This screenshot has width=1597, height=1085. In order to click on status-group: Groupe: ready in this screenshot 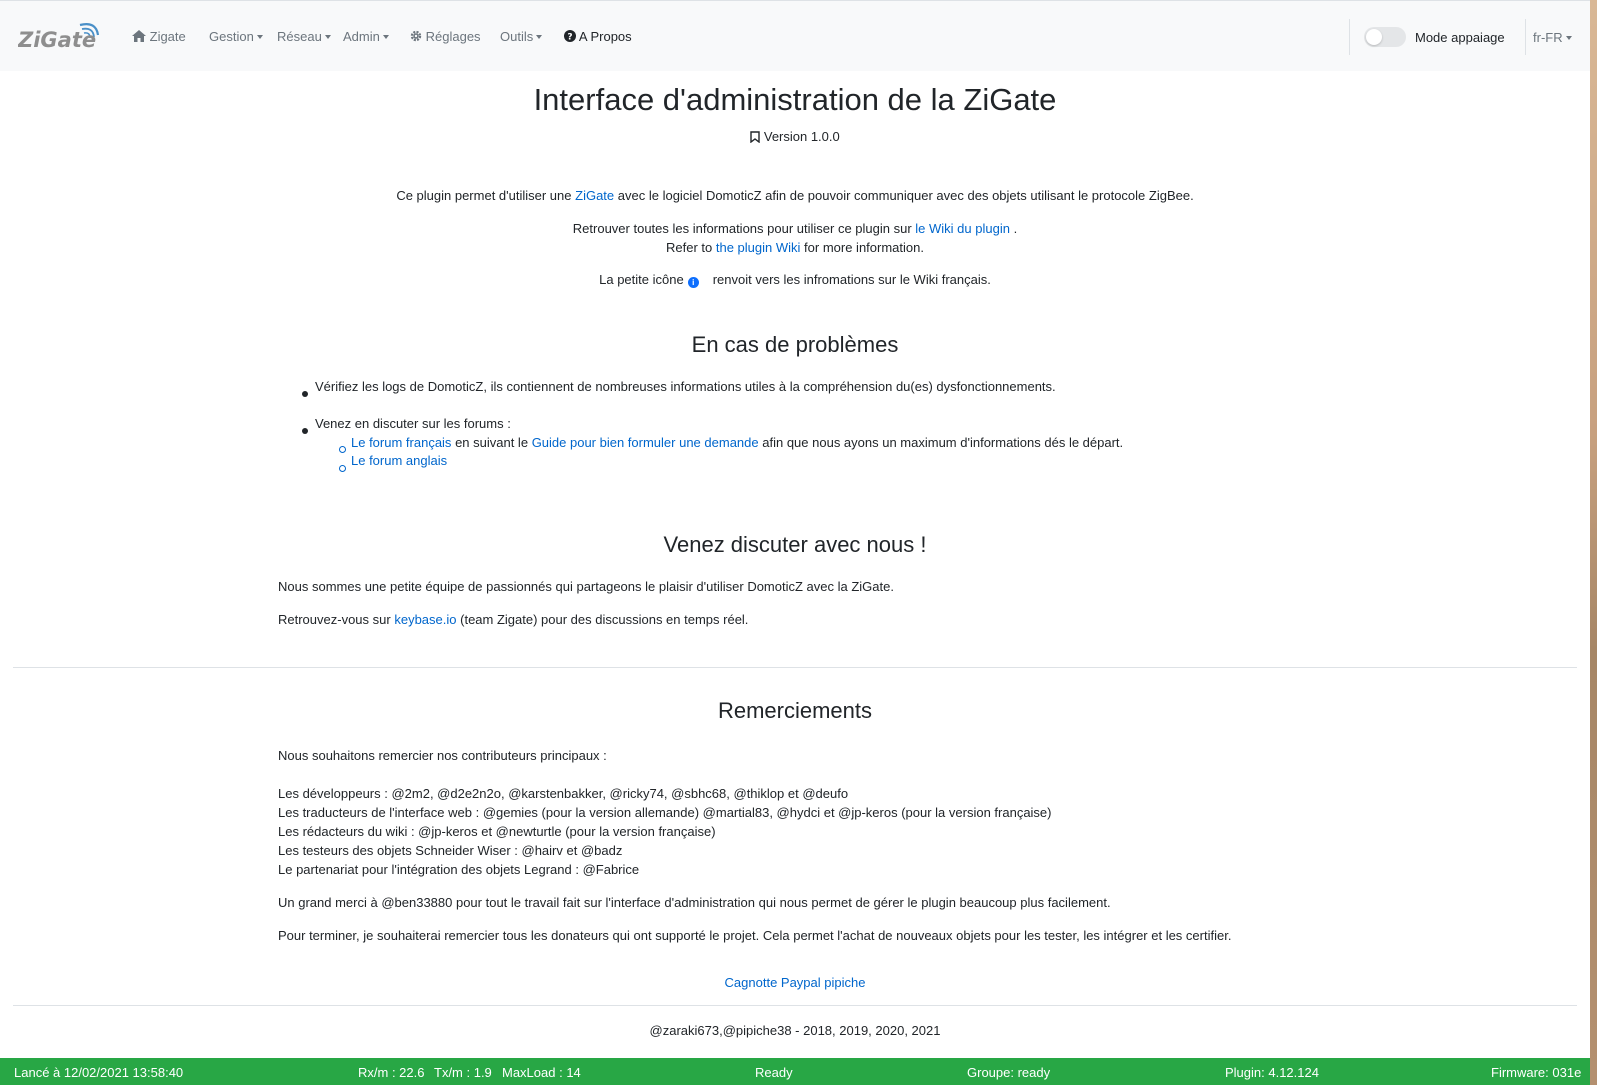, I will do `click(1009, 1072)`.